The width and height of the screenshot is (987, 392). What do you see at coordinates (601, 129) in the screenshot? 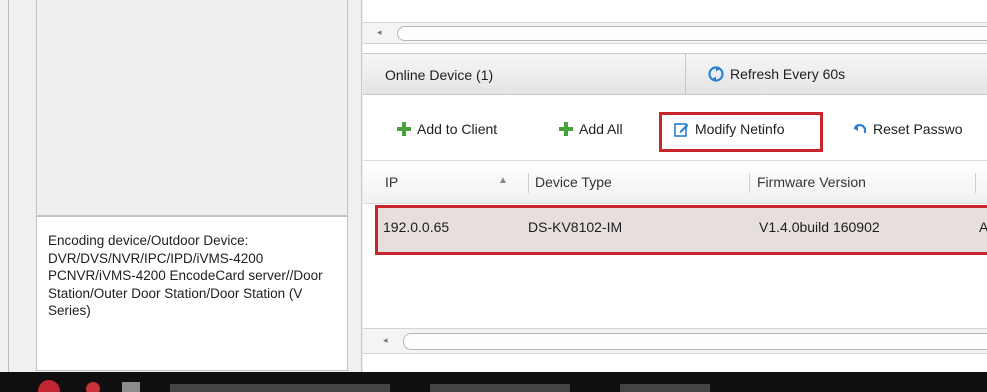
I see `add-all-label: Add All` at bounding box center [601, 129].